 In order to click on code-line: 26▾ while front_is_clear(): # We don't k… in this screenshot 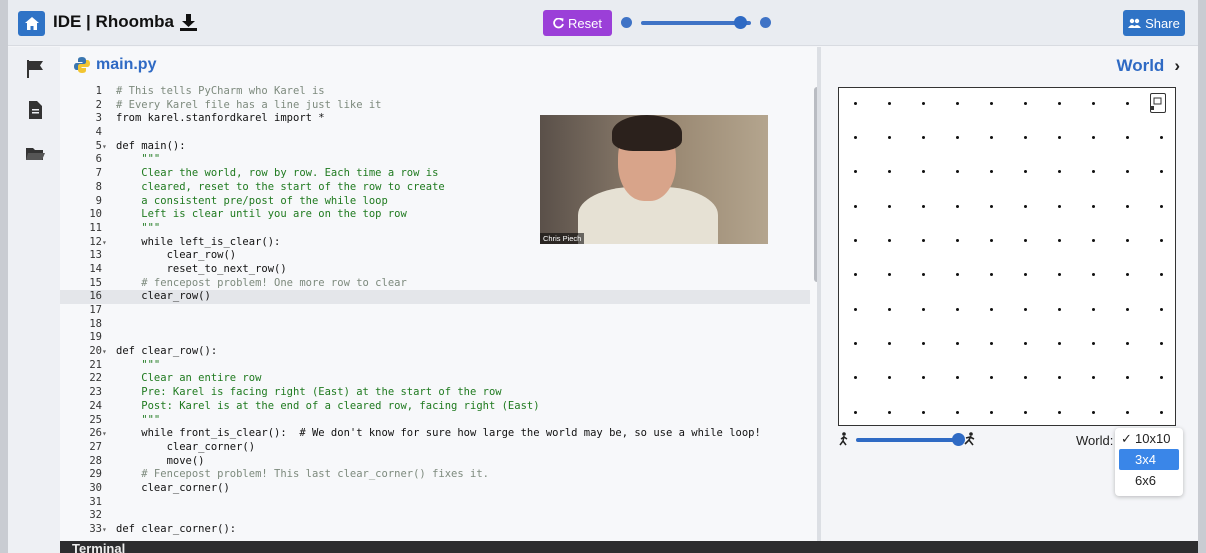, I will do `click(435, 434)`.